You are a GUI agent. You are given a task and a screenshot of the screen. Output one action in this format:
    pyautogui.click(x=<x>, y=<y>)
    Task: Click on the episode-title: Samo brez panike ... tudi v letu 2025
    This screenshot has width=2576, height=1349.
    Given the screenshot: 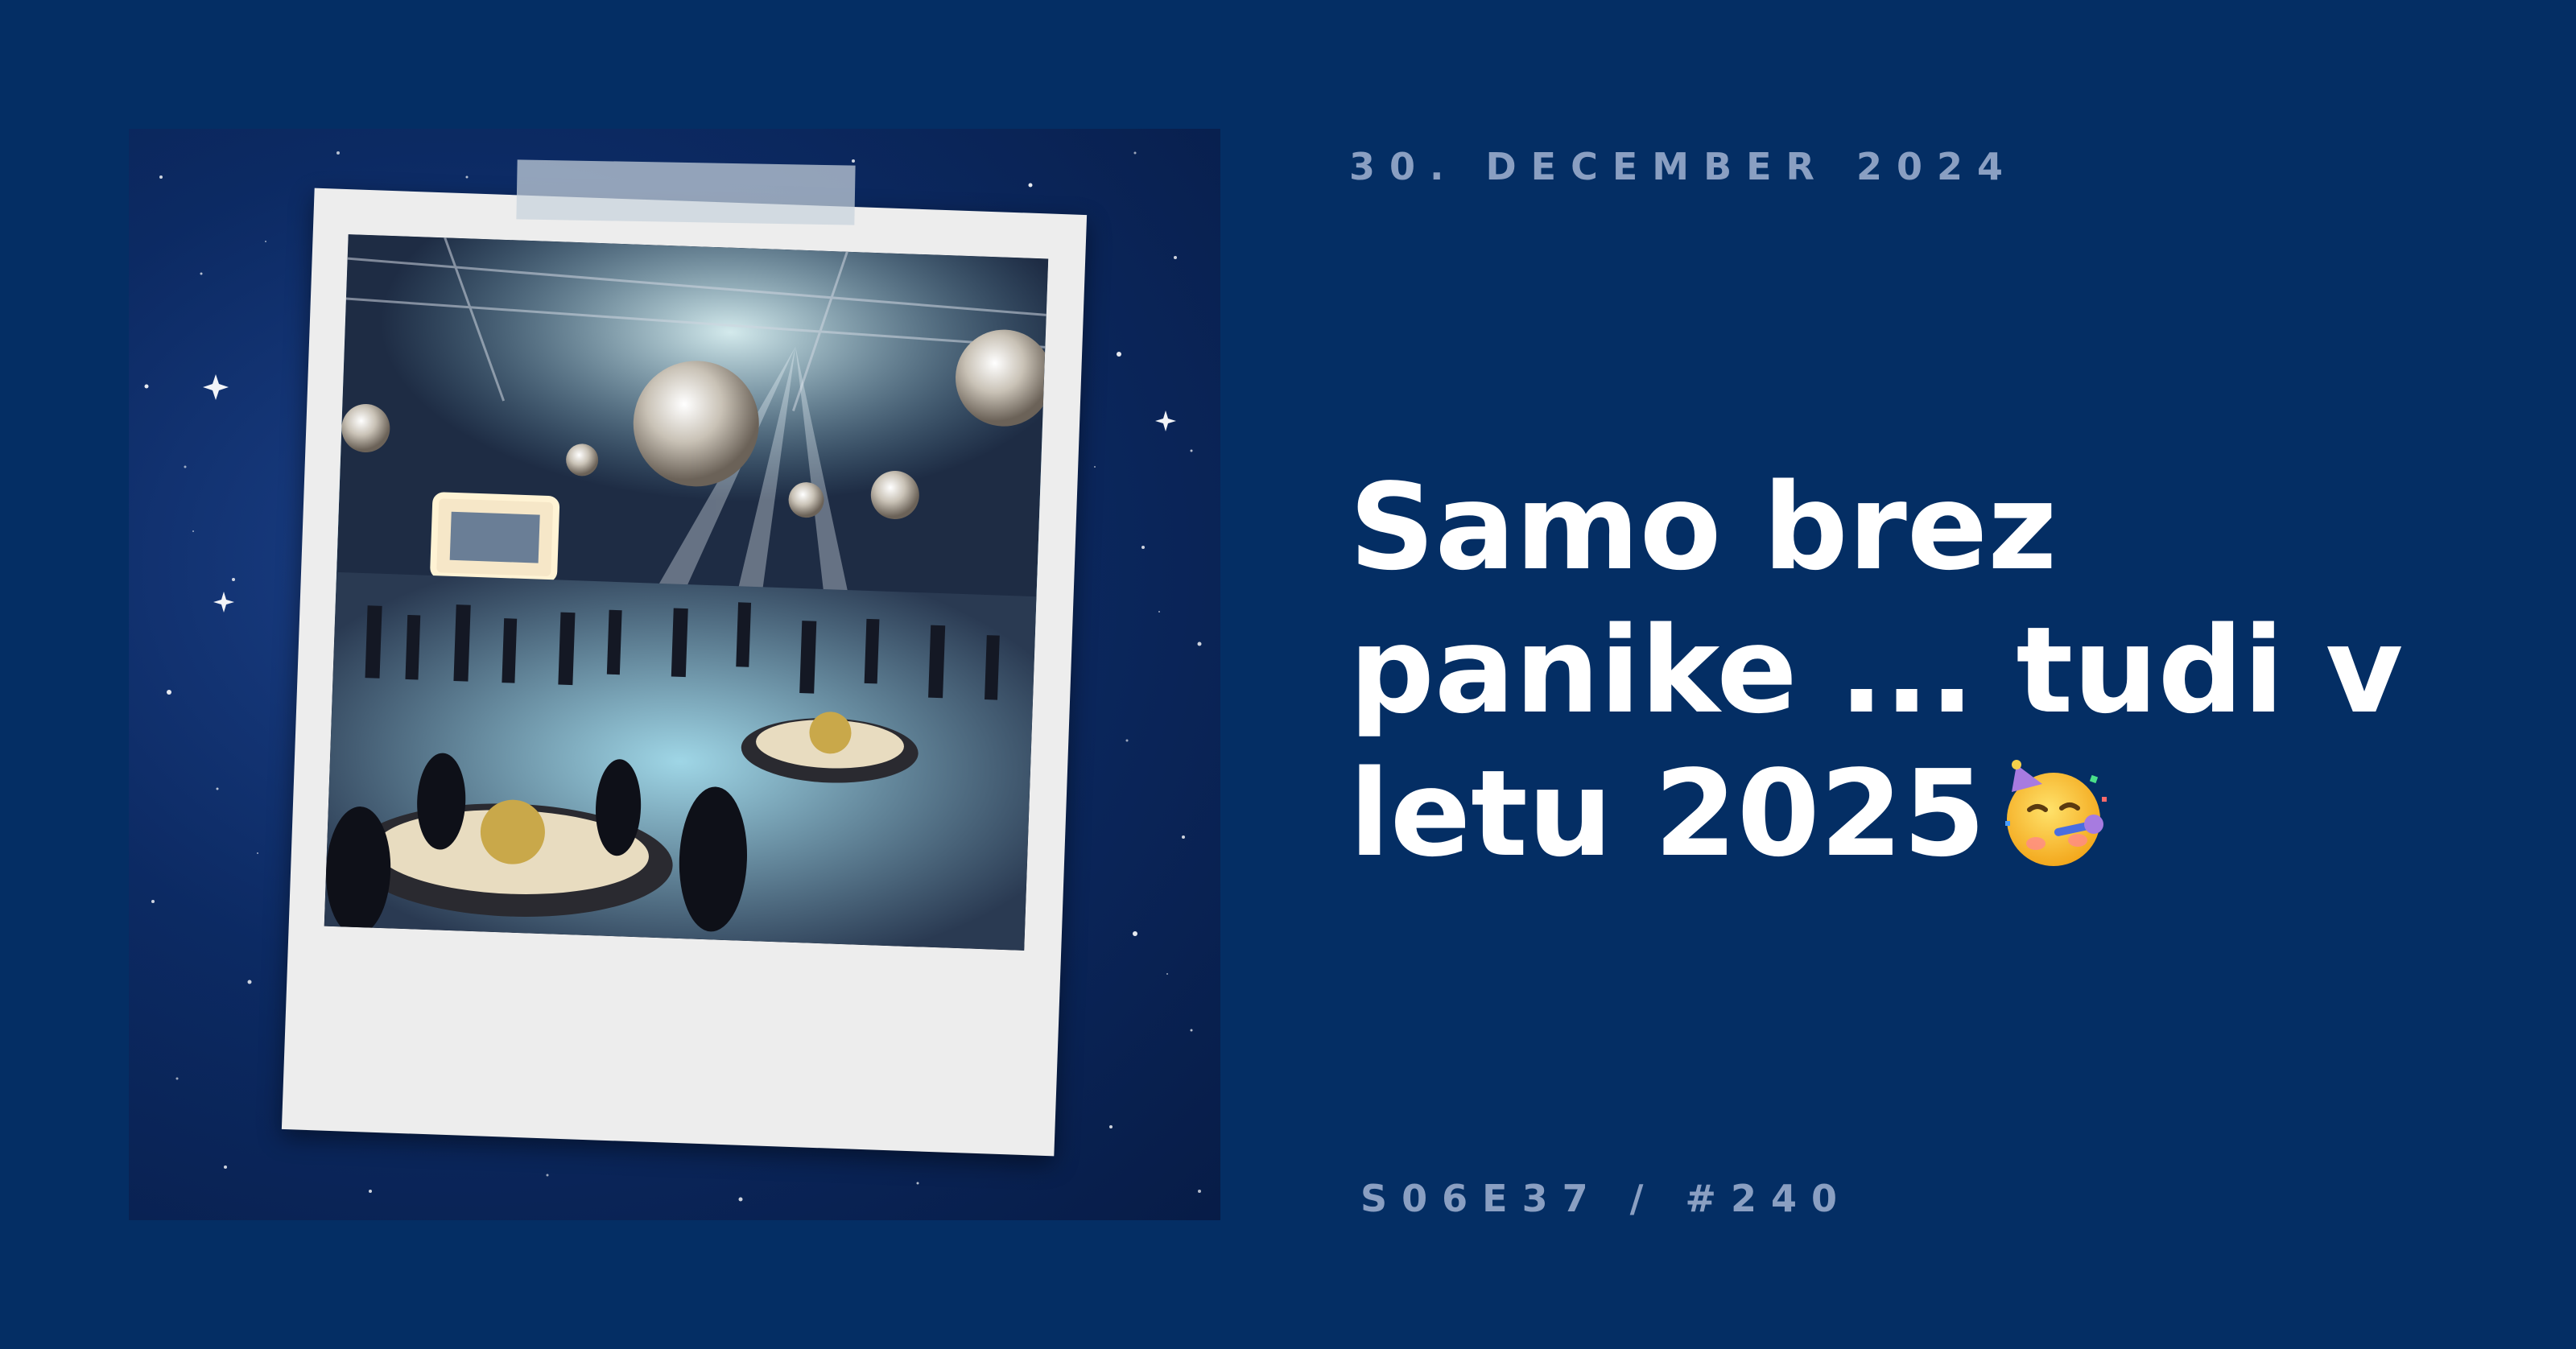 What is the action you would take?
    pyautogui.click(x=1896, y=670)
    